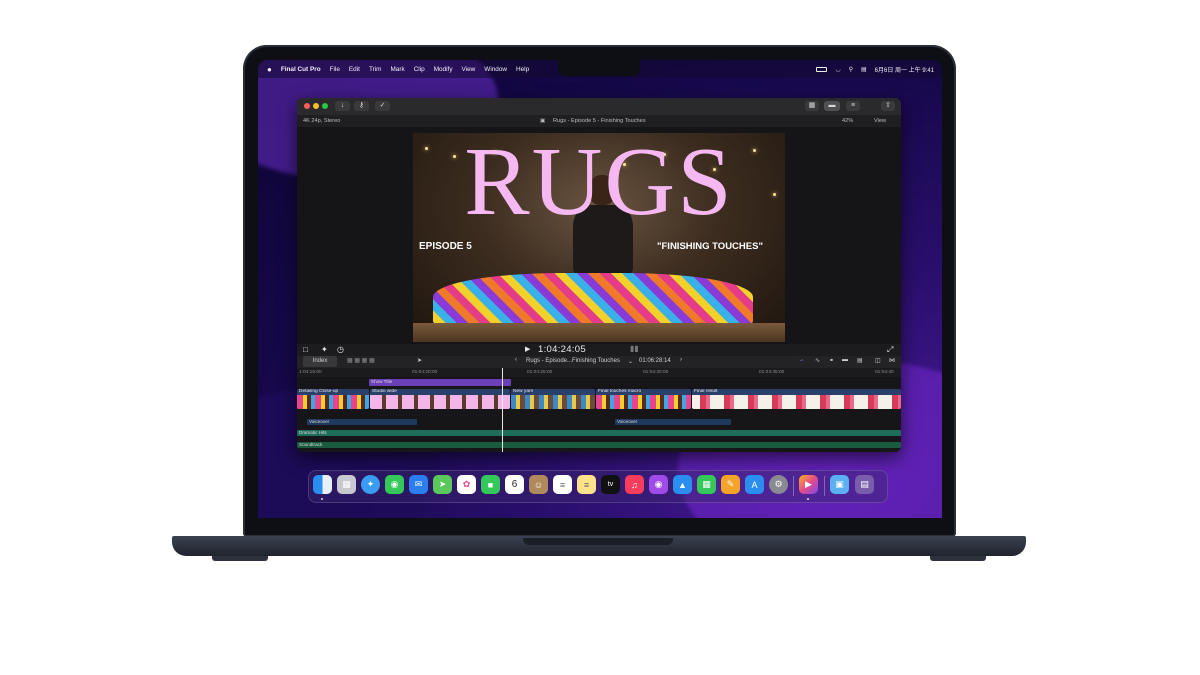 The height and width of the screenshot is (675, 1200). Describe the element at coordinates (860, 360) in the screenshot. I see `clip-appearance-icon: ▤` at that location.